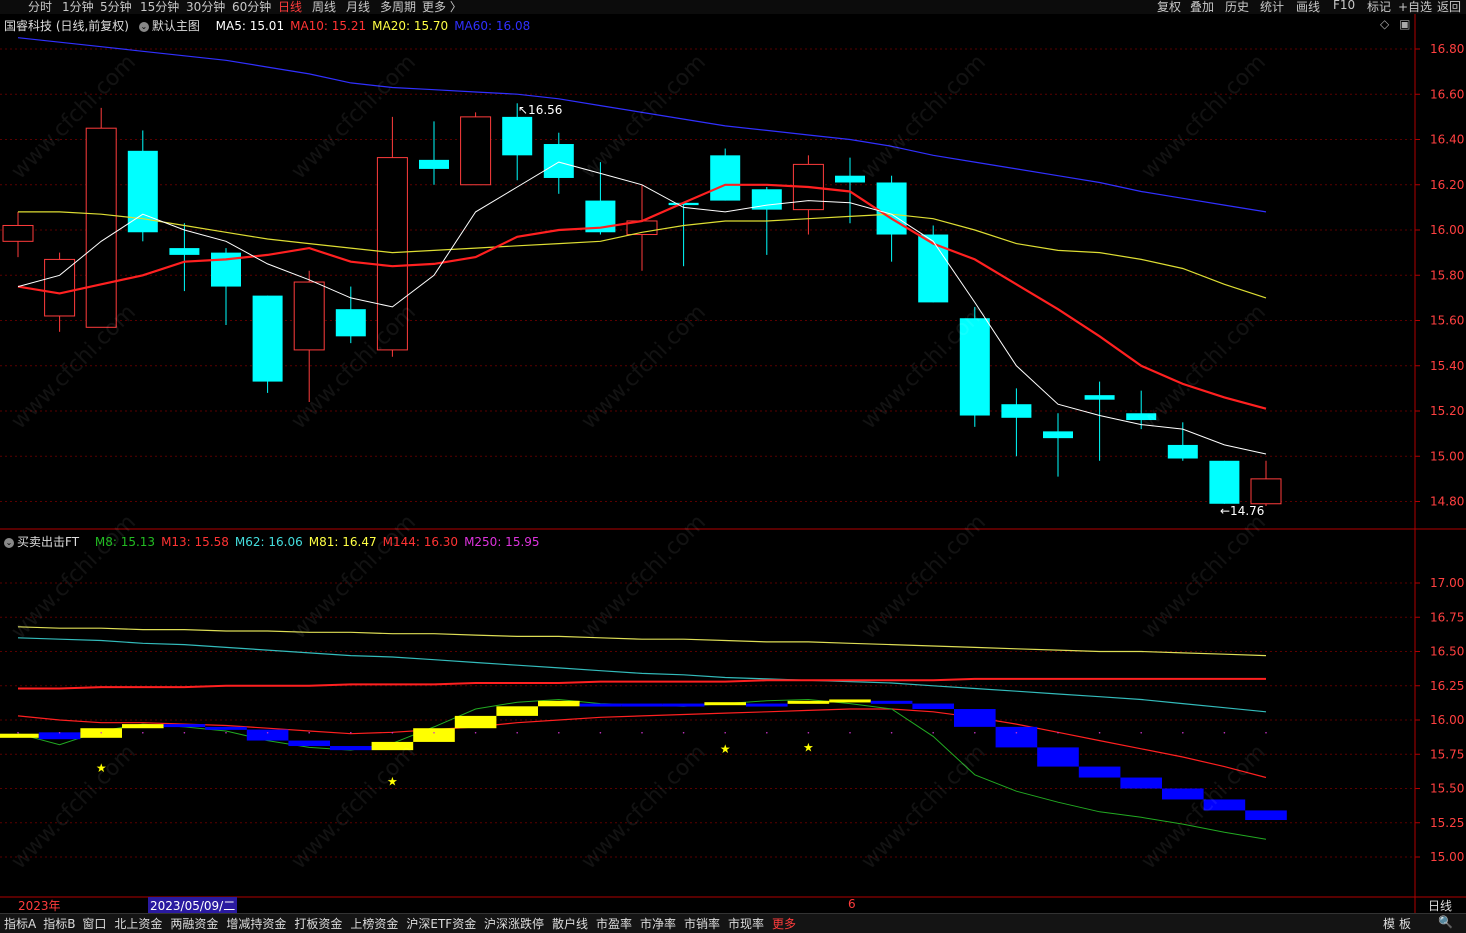  Describe the element at coordinates (66, 26) in the screenshot. I see `stock-name: 国睿科技 (日线,前复权)` at that location.